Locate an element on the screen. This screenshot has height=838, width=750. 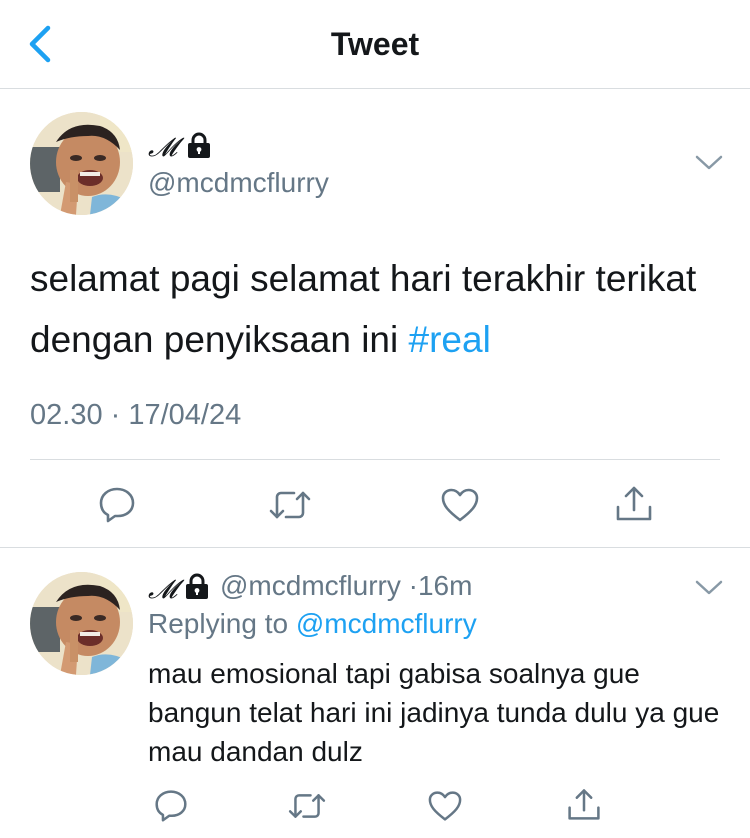
header-bar: Tweet is located at coordinates (375, 44).